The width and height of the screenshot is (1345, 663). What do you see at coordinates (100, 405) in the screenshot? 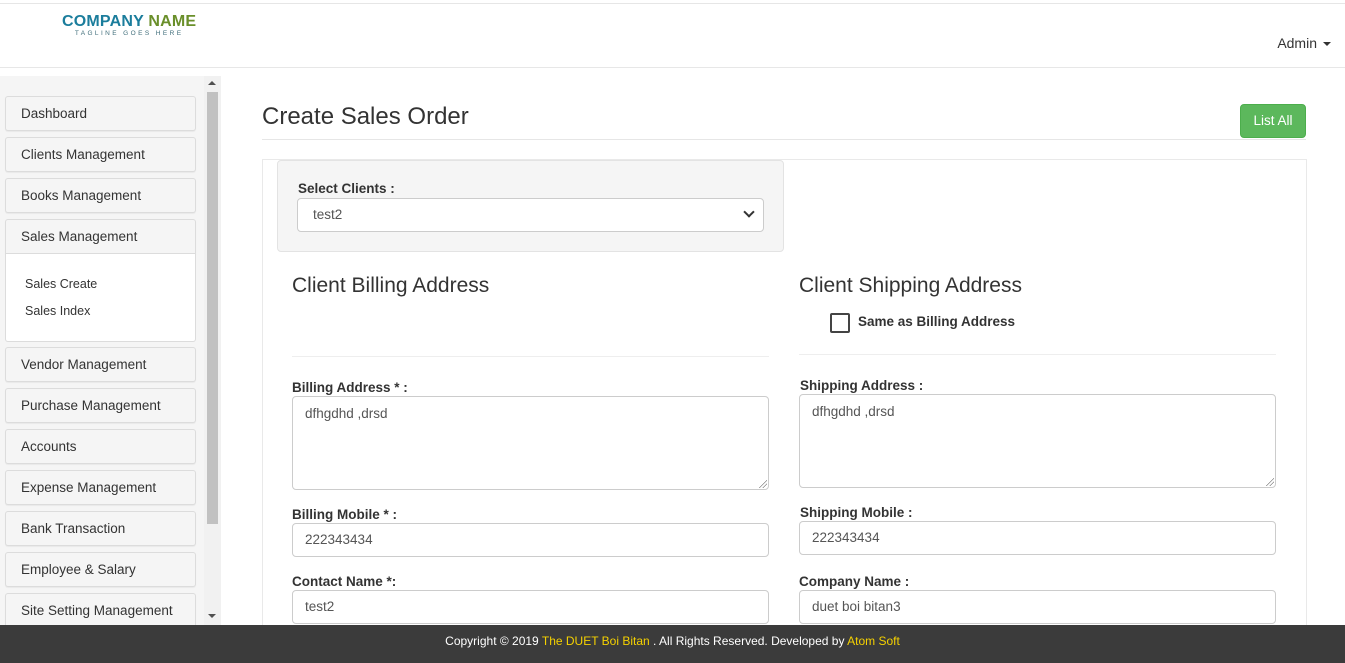
I see `sidebar-item-purchase-management: Purchase Management` at bounding box center [100, 405].